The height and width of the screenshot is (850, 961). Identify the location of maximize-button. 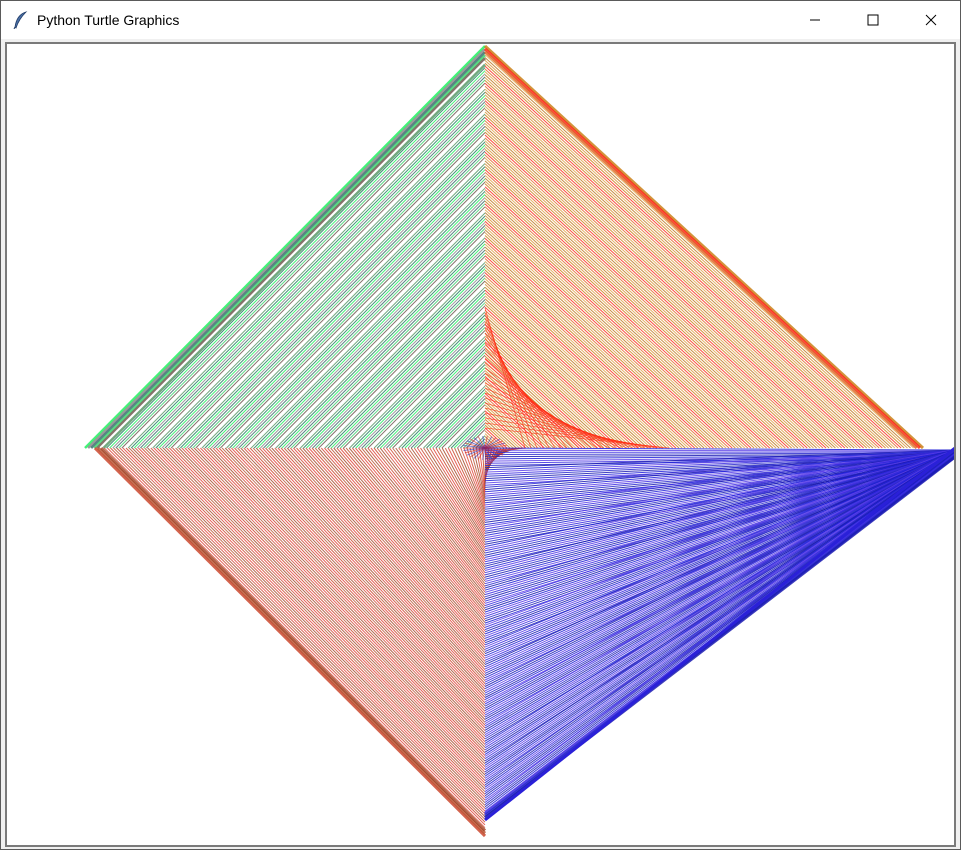
(873, 20).